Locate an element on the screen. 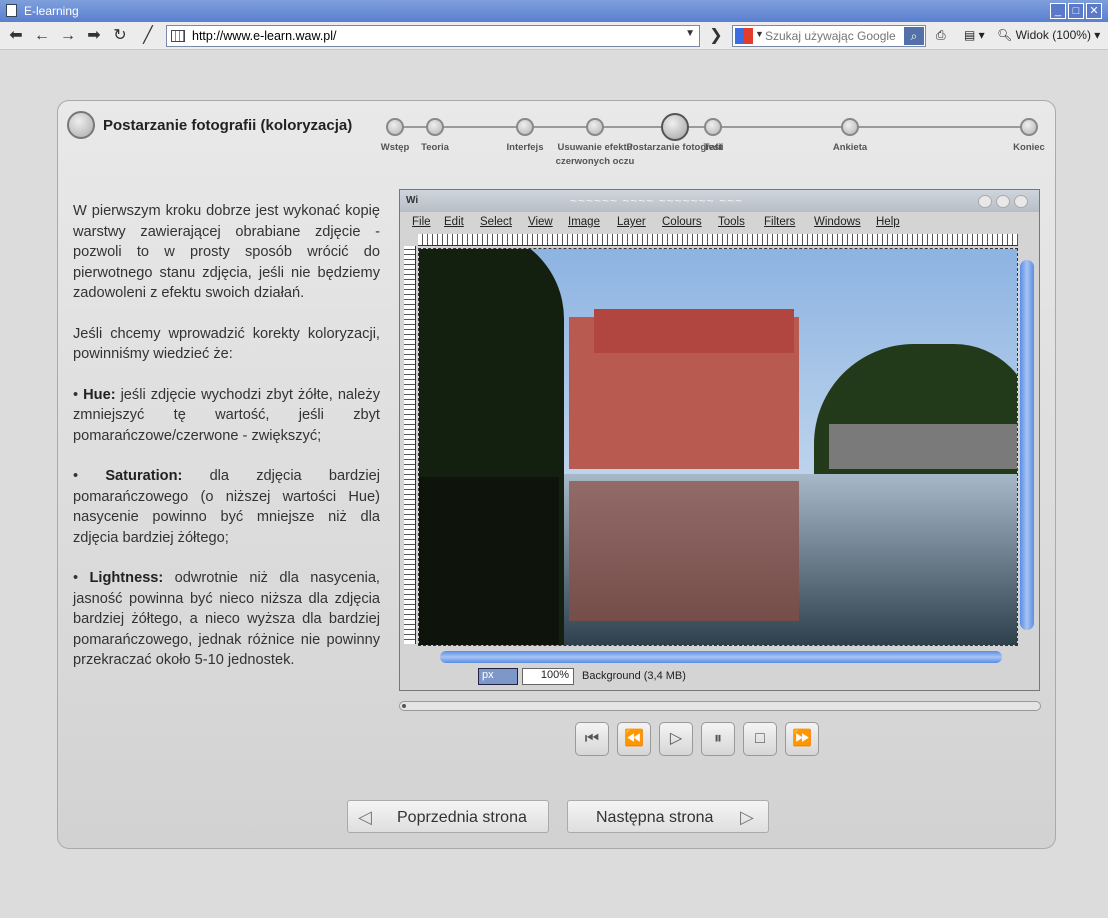 This screenshot has width=1108, height=918. gimp-menu-item: Image is located at coordinates (584, 222).